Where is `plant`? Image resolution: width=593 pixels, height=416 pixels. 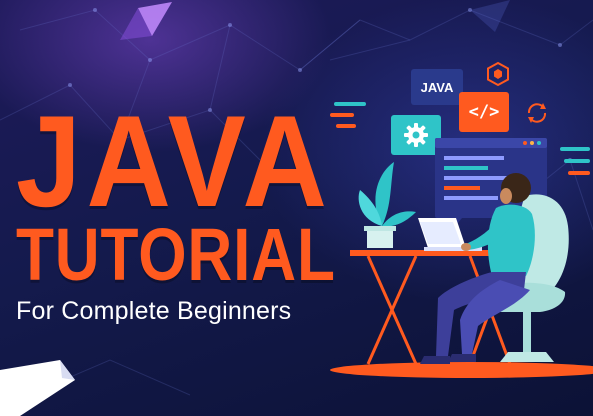 plant is located at coordinates (387, 205).